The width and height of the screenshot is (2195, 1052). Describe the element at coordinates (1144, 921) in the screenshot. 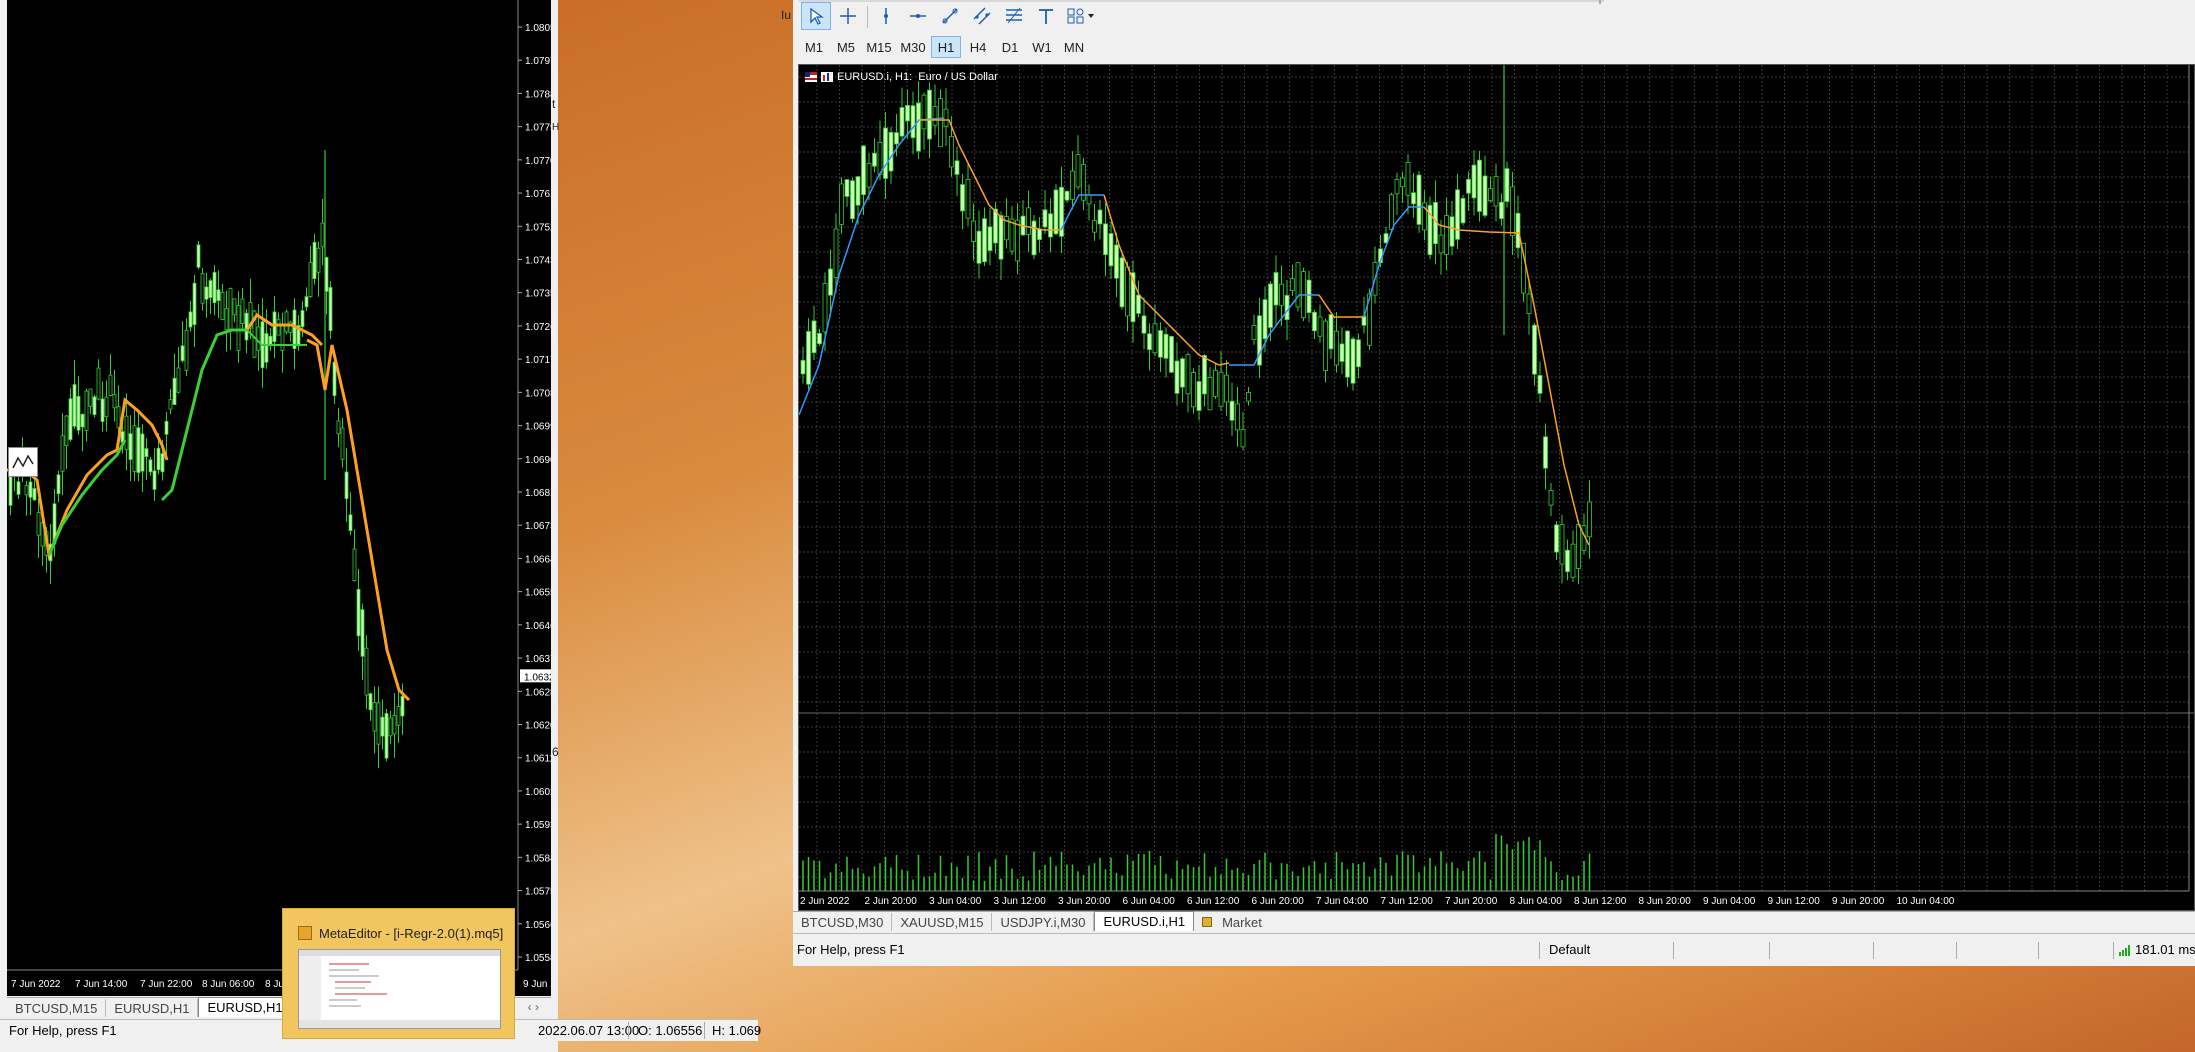

I see `tab-eurusd-i-h1: EURUSD.i,H1` at that location.